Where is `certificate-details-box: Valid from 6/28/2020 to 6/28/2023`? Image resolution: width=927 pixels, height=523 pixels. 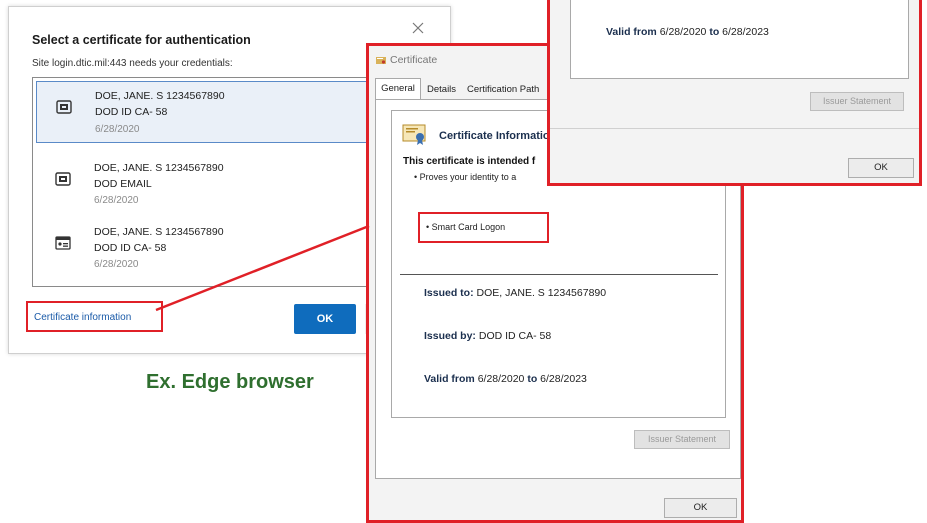
certificate-details-box: Valid from 6/28/2020 to 6/28/2023 is located at coordinates (739, 39).